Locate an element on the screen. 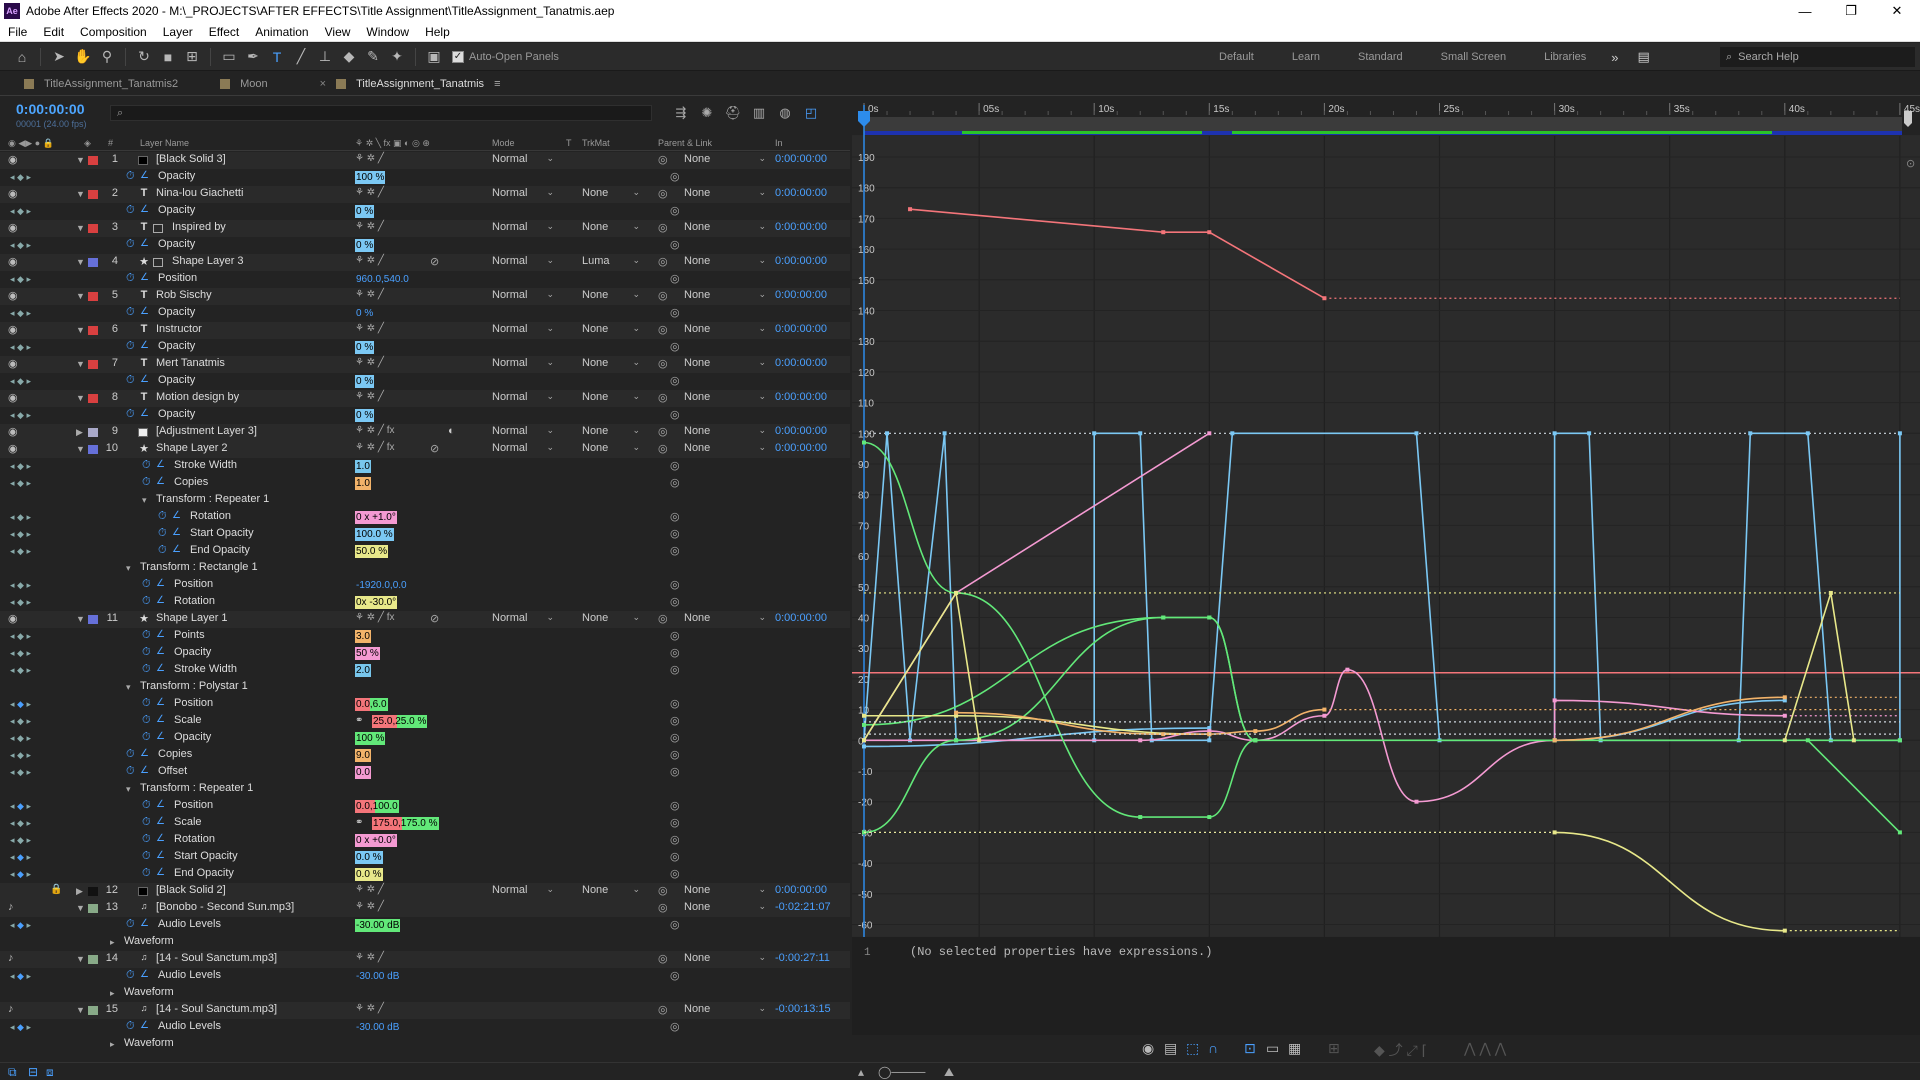  property-row: ◂ ◆ ▸ ⏱ ∠ Points 3.0 ◎ is located at coordinates (425, 636).